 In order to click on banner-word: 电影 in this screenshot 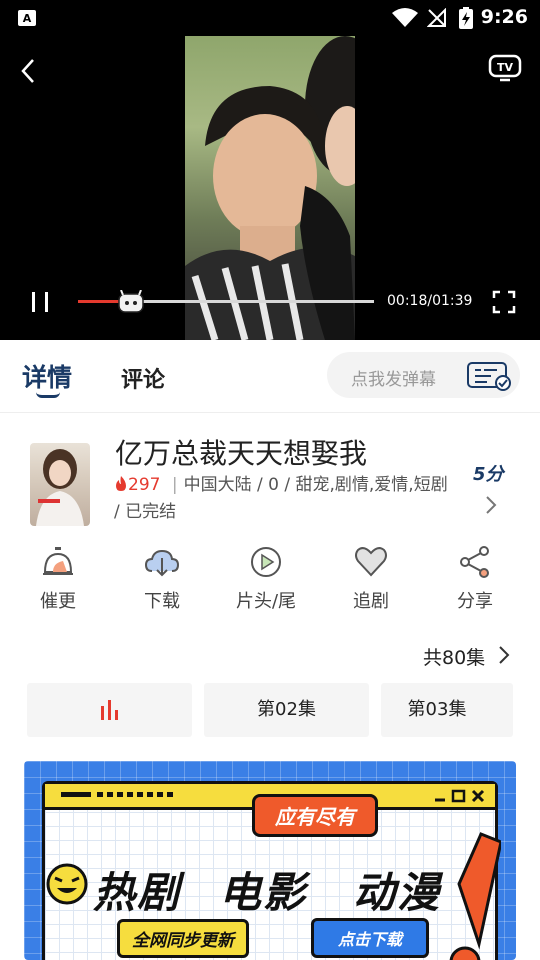, I will do `click(263, 892)`.